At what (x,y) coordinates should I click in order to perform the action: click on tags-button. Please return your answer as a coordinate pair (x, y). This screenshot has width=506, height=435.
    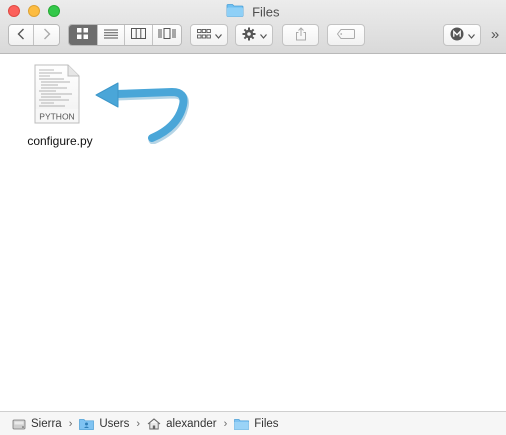
    Looking at the image, I should click on (346, 35).